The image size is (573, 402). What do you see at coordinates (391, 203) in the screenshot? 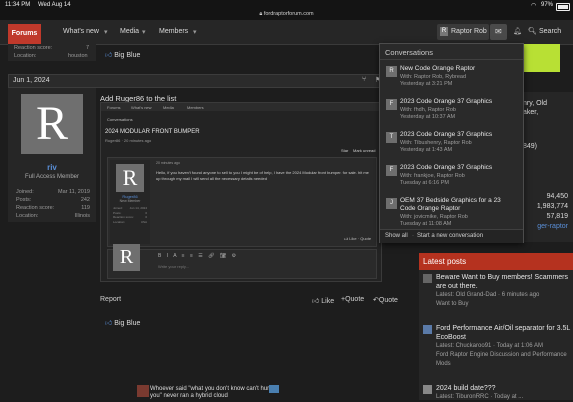
I see `conversation-avatar: J` at bounding box center [391, 203].